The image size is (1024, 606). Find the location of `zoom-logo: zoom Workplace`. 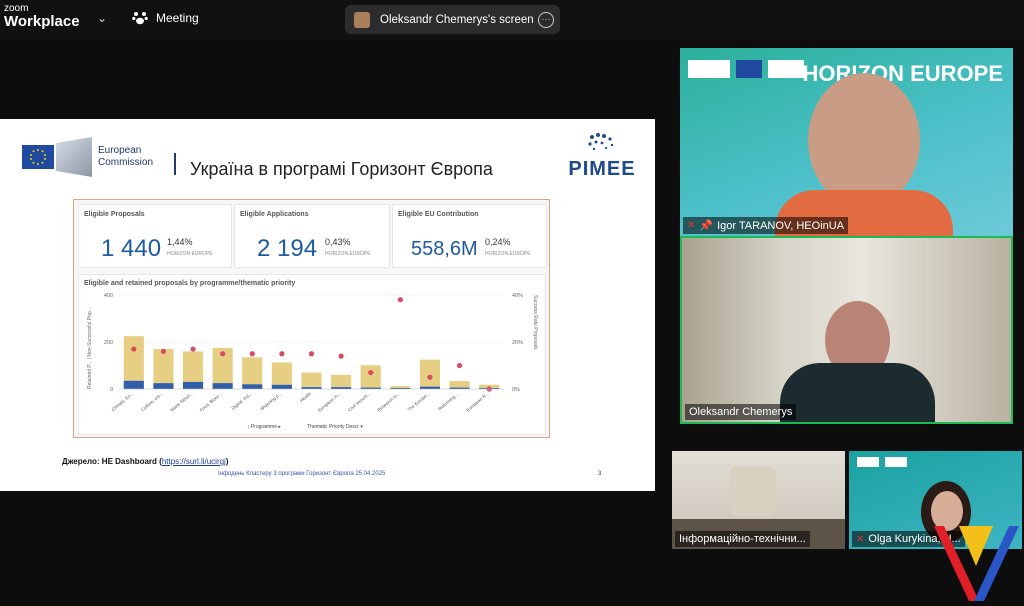

zoom-logo: zoom Workplace is located at coordinates (42, 17).